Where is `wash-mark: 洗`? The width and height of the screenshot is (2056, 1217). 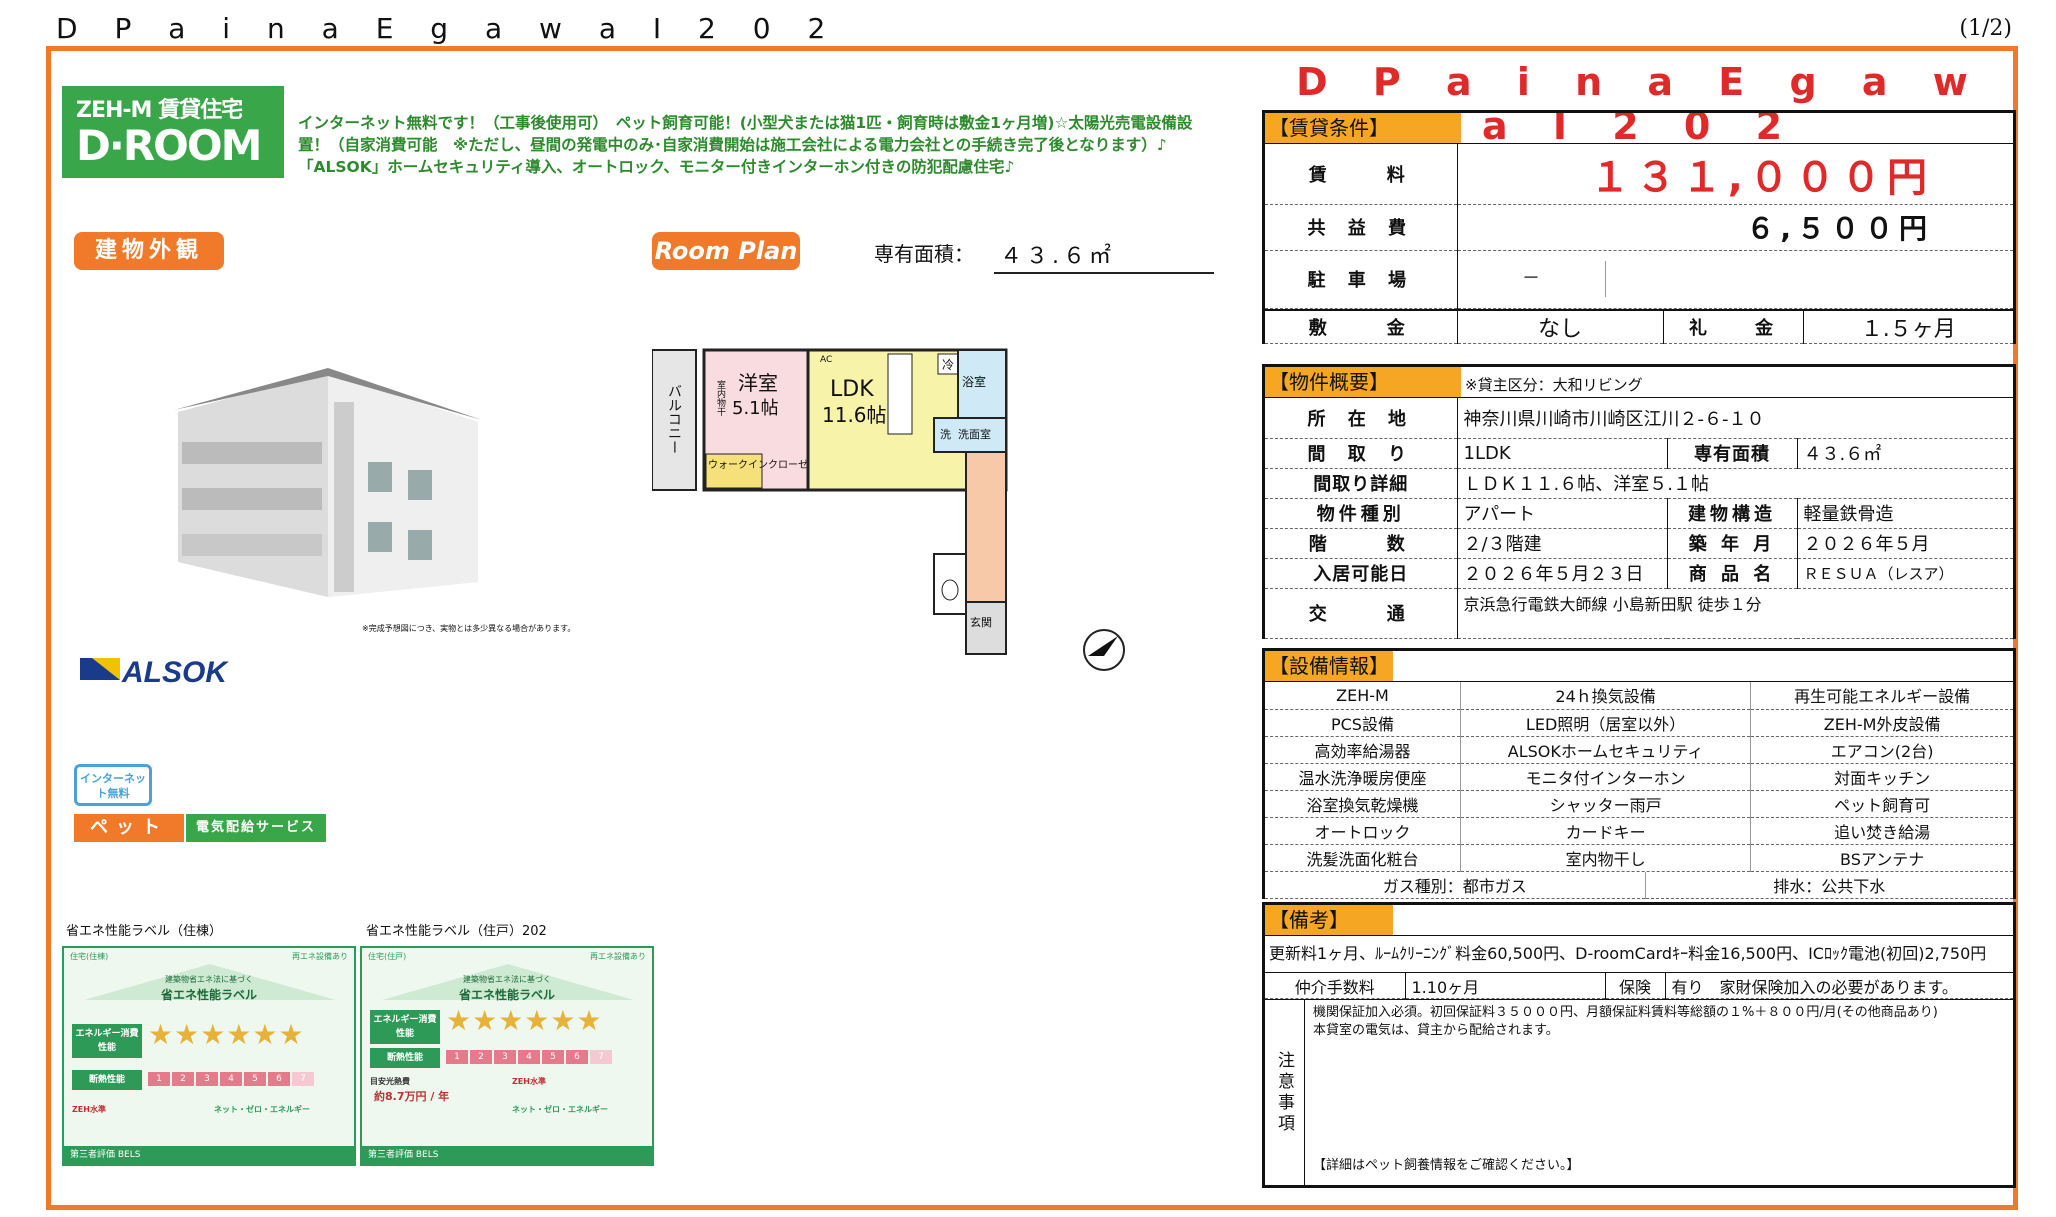
wash-mark: 洗 is located at coordinates (945, 434).